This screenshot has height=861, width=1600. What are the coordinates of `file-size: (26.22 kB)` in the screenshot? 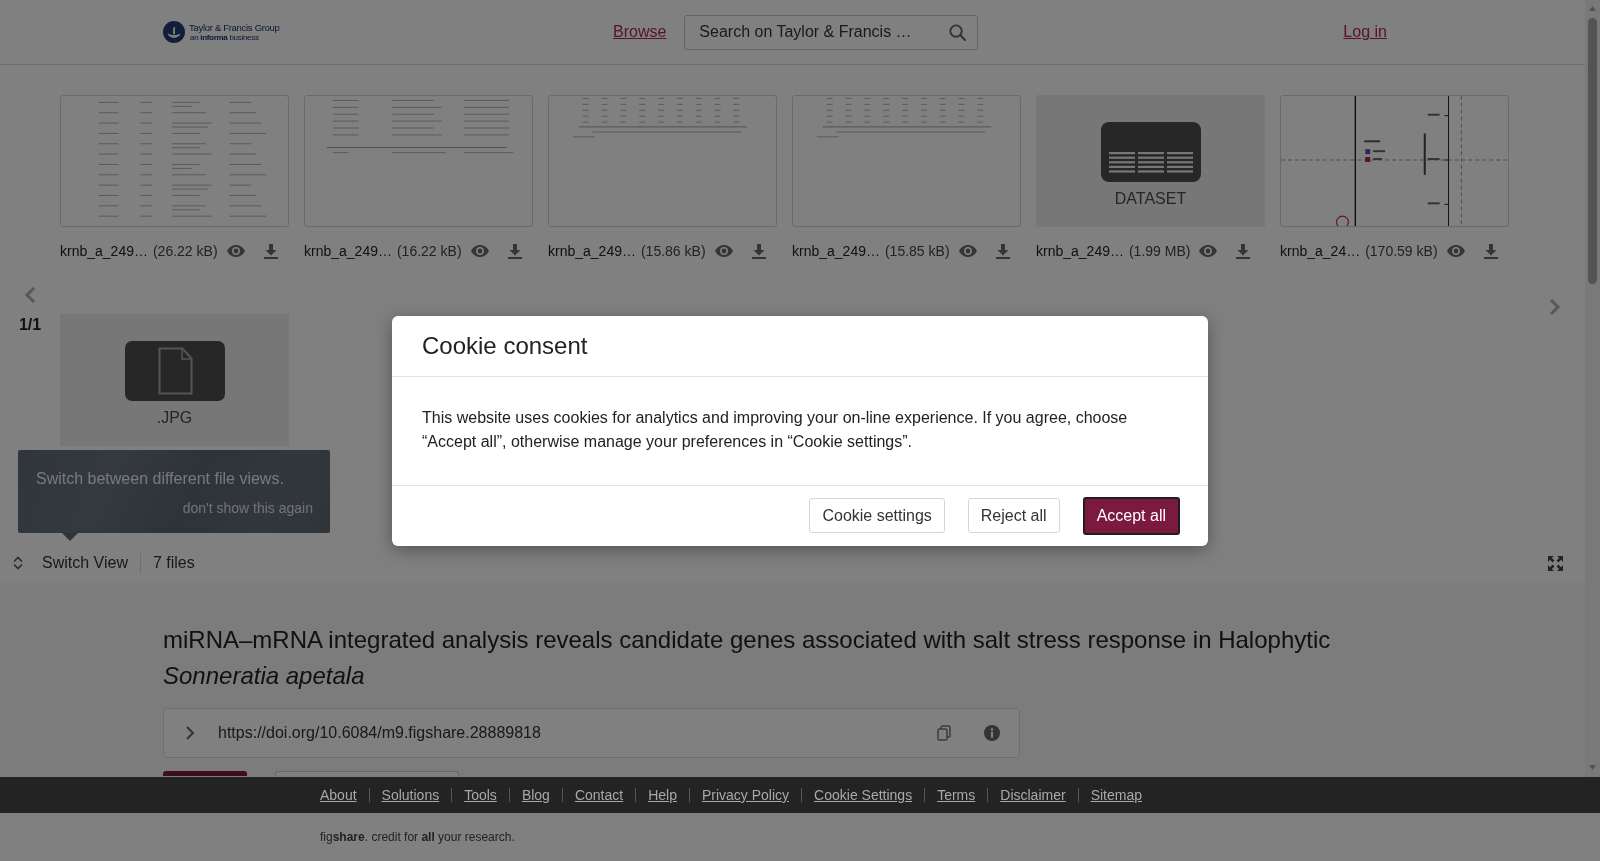 It's located at (185, 251).